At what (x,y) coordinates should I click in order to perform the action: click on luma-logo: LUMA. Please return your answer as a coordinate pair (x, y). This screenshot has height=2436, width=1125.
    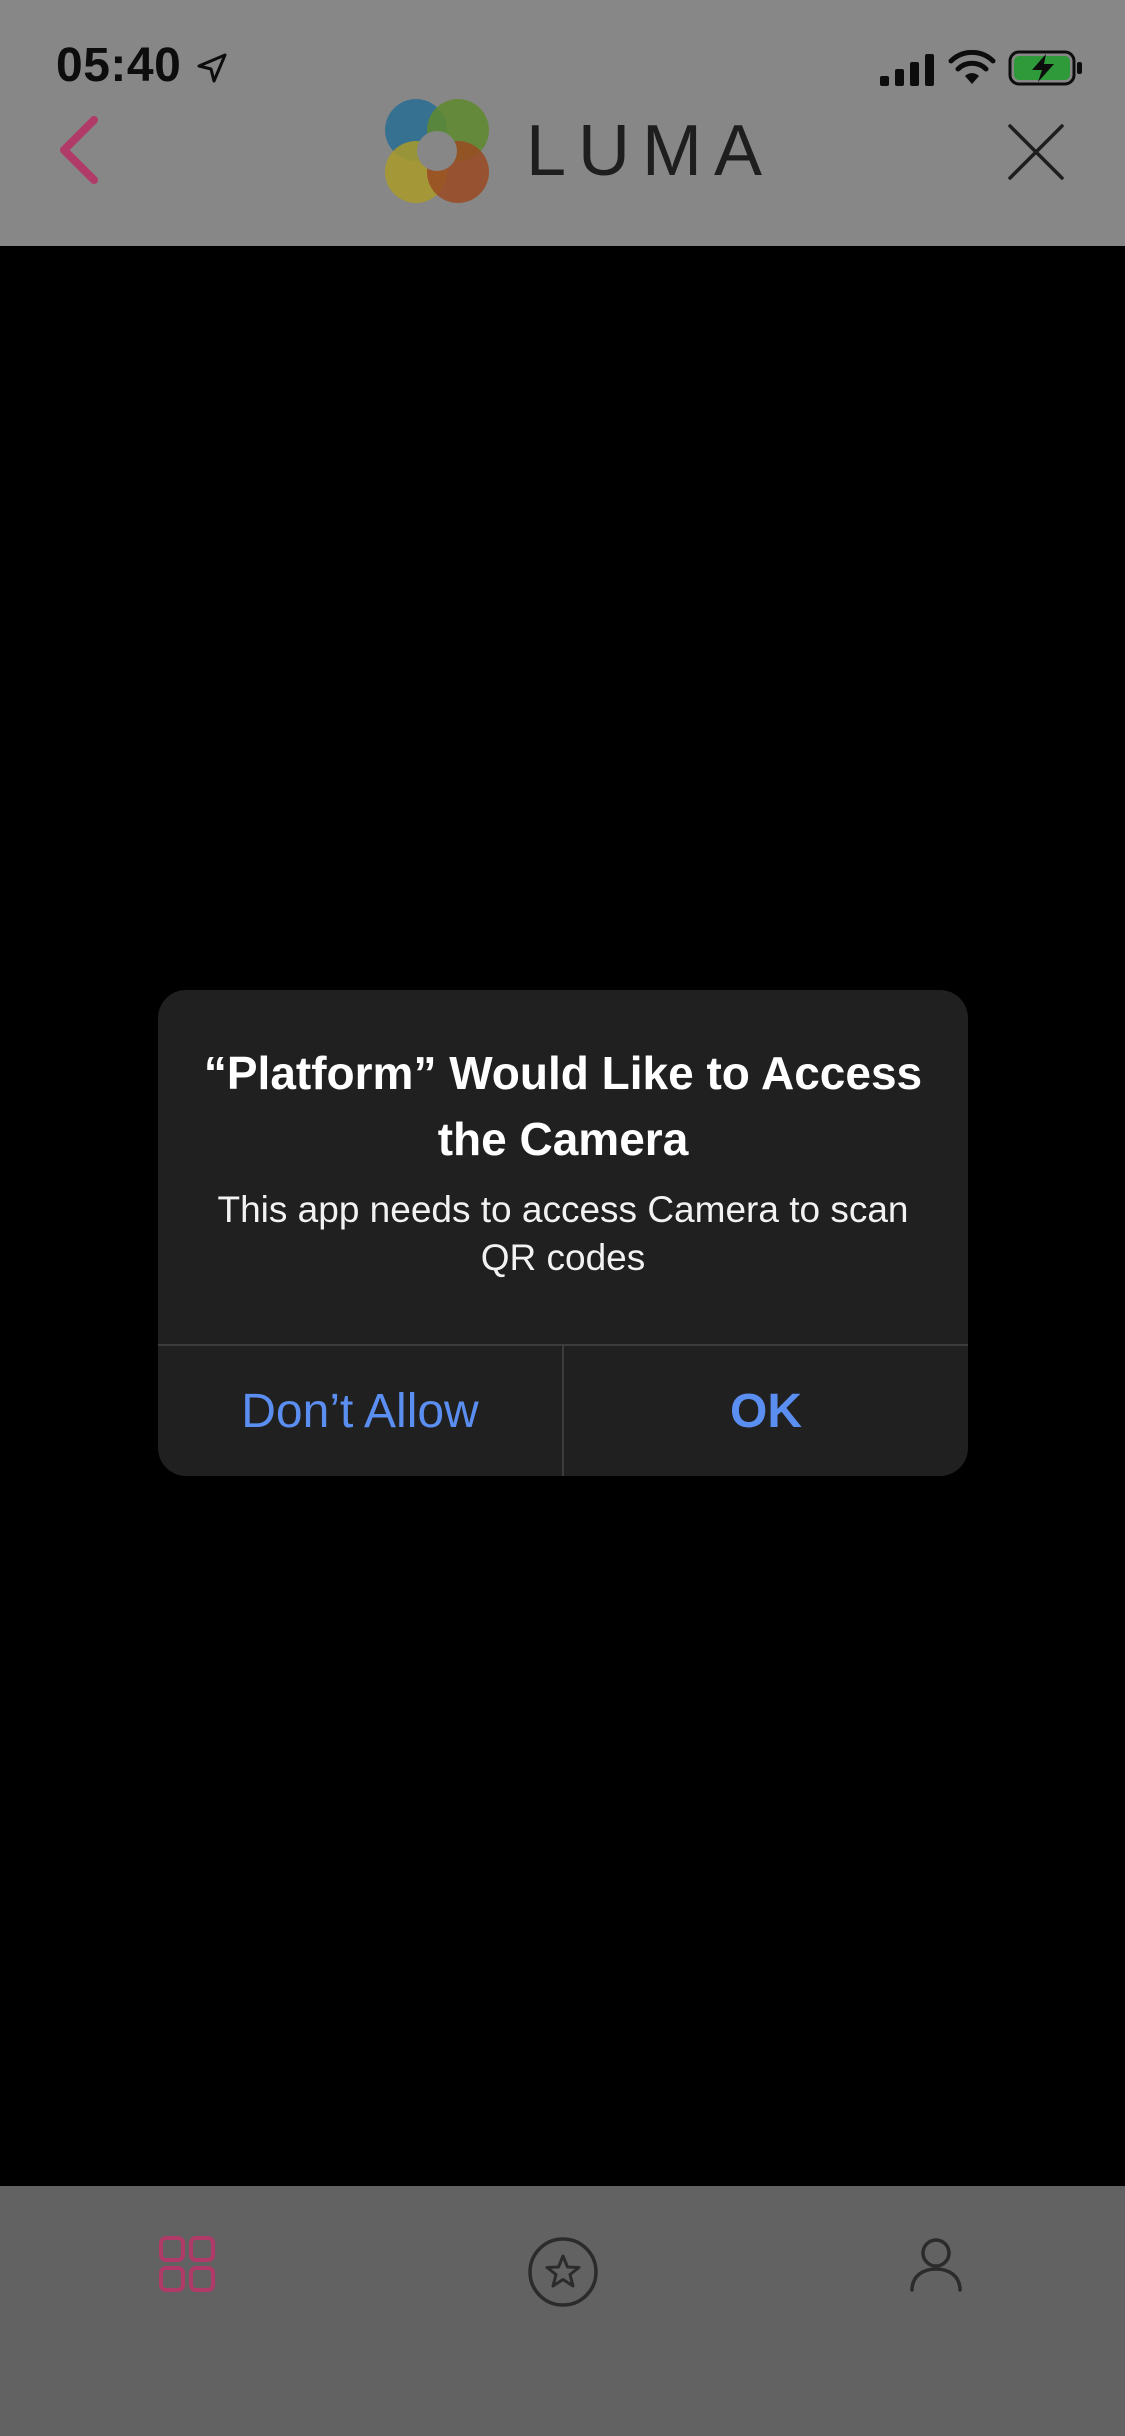
    Looking at the image, I should click on (572, 150).